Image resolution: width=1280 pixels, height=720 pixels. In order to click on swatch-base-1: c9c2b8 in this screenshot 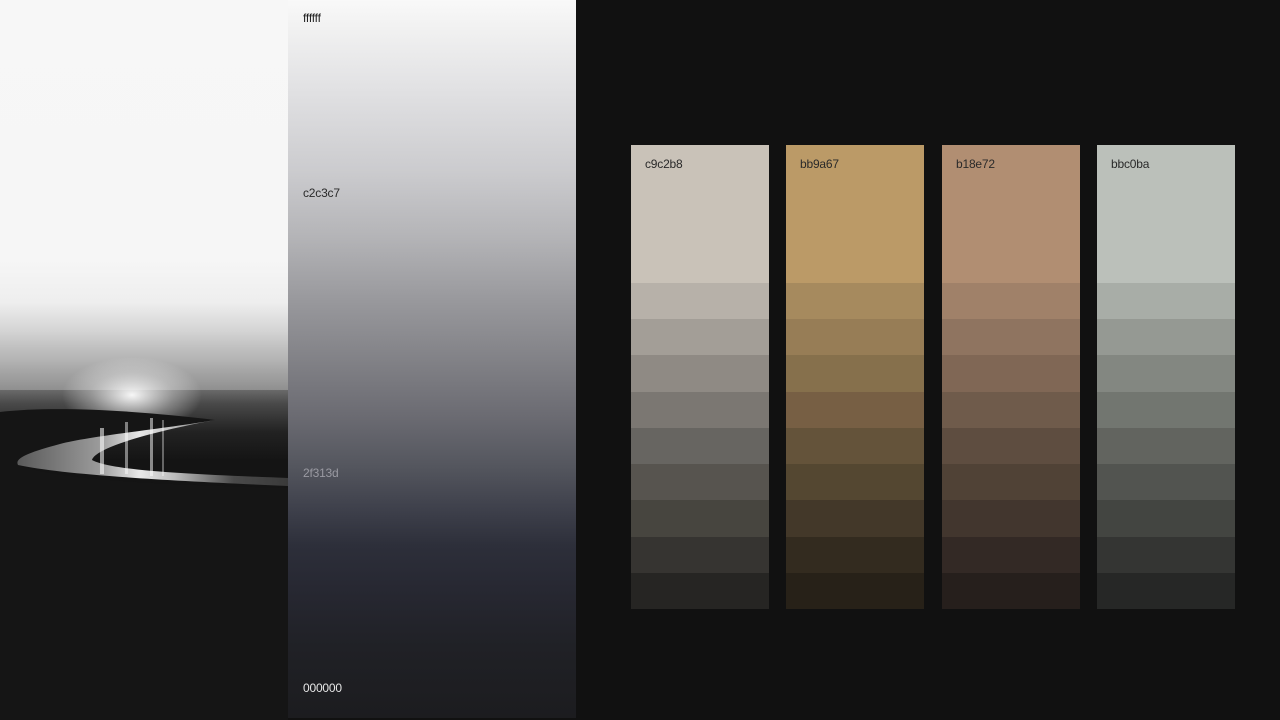, I will do `click(700, 214)`.